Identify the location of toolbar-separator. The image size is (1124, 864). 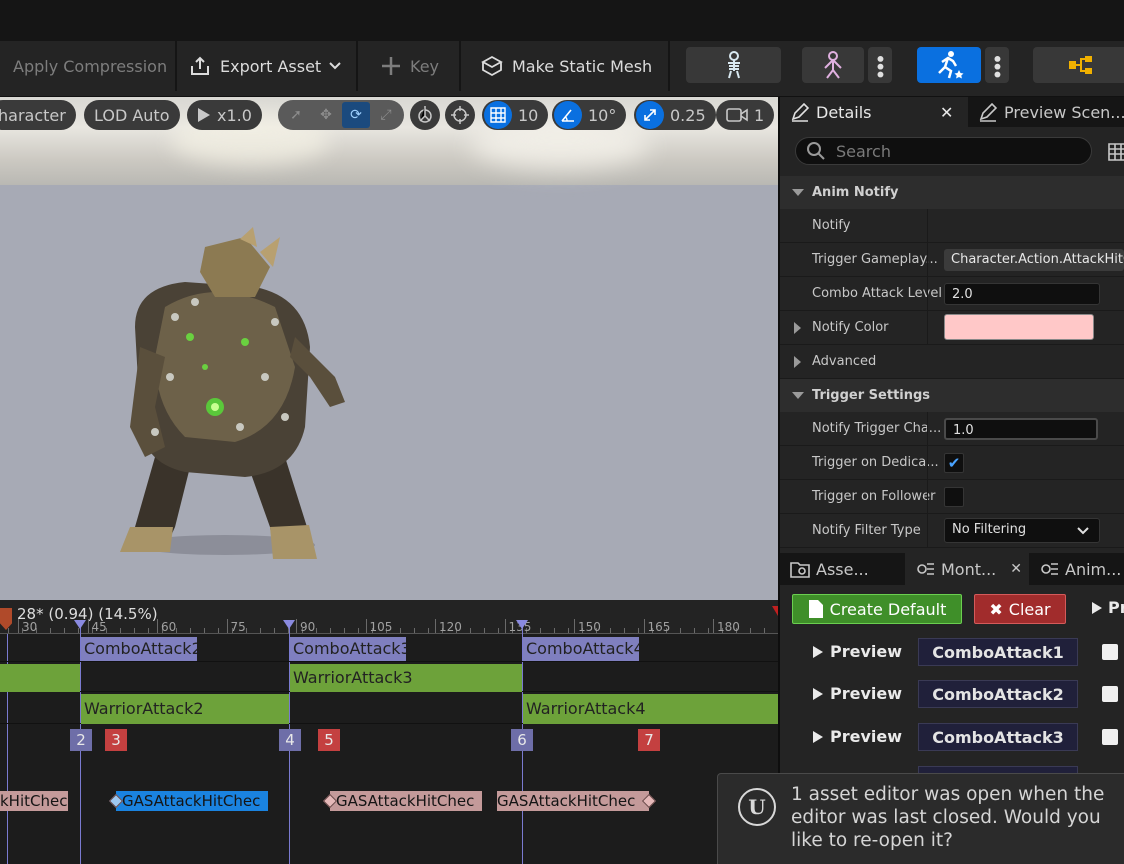
(357, 66).